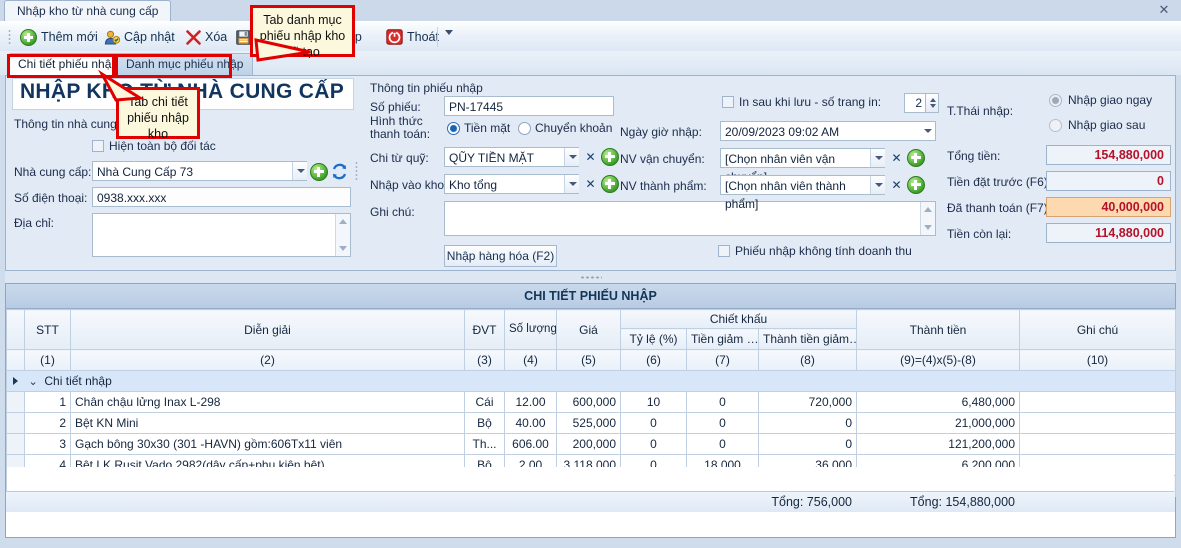 The width and height of the screenshot is (1181, 548). What do you see at coordinates (484, 402) in the screenshot?
I see `cell-unit: Cái` at bounding box center [484, 402].